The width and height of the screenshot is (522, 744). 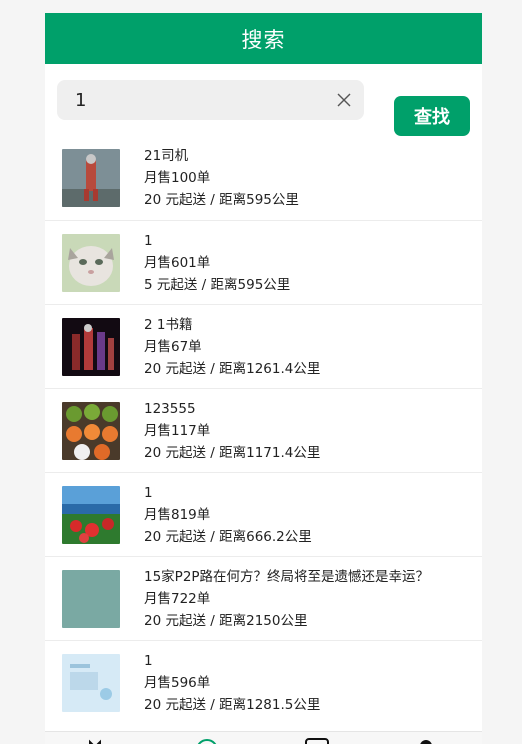 What do you see at coordinates (100, 740) in the screenshot?
I see `home-icon` at bounding box center [100, 740].